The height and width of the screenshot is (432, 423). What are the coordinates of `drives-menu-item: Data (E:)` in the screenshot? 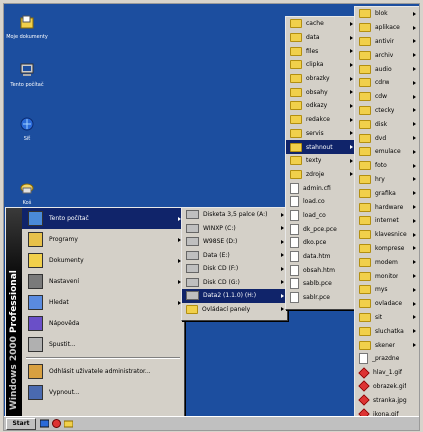 It's located at (234, 256).